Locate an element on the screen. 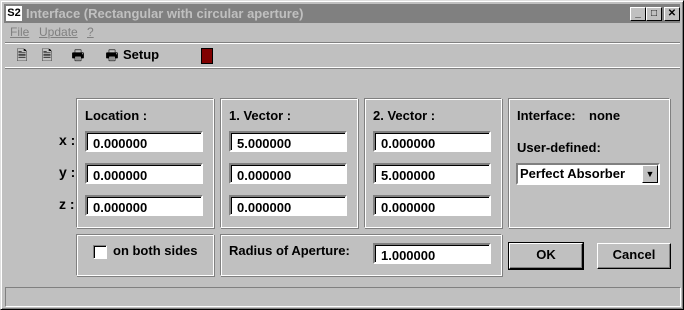  user-defined-select: Perfect Absorber ▼ is located at coordinates (588, 174).